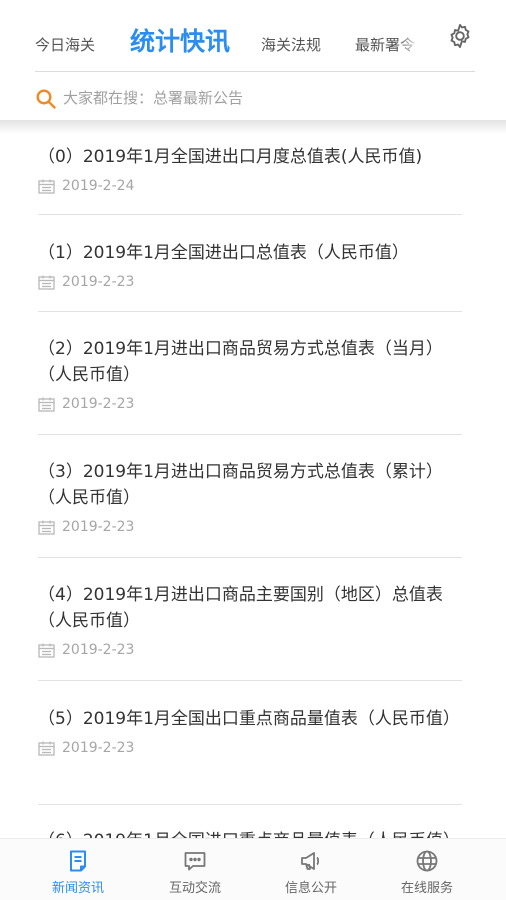 The image size is (506, 900). I want to click on nav-interaction: 互动交流, so click(195, 869).